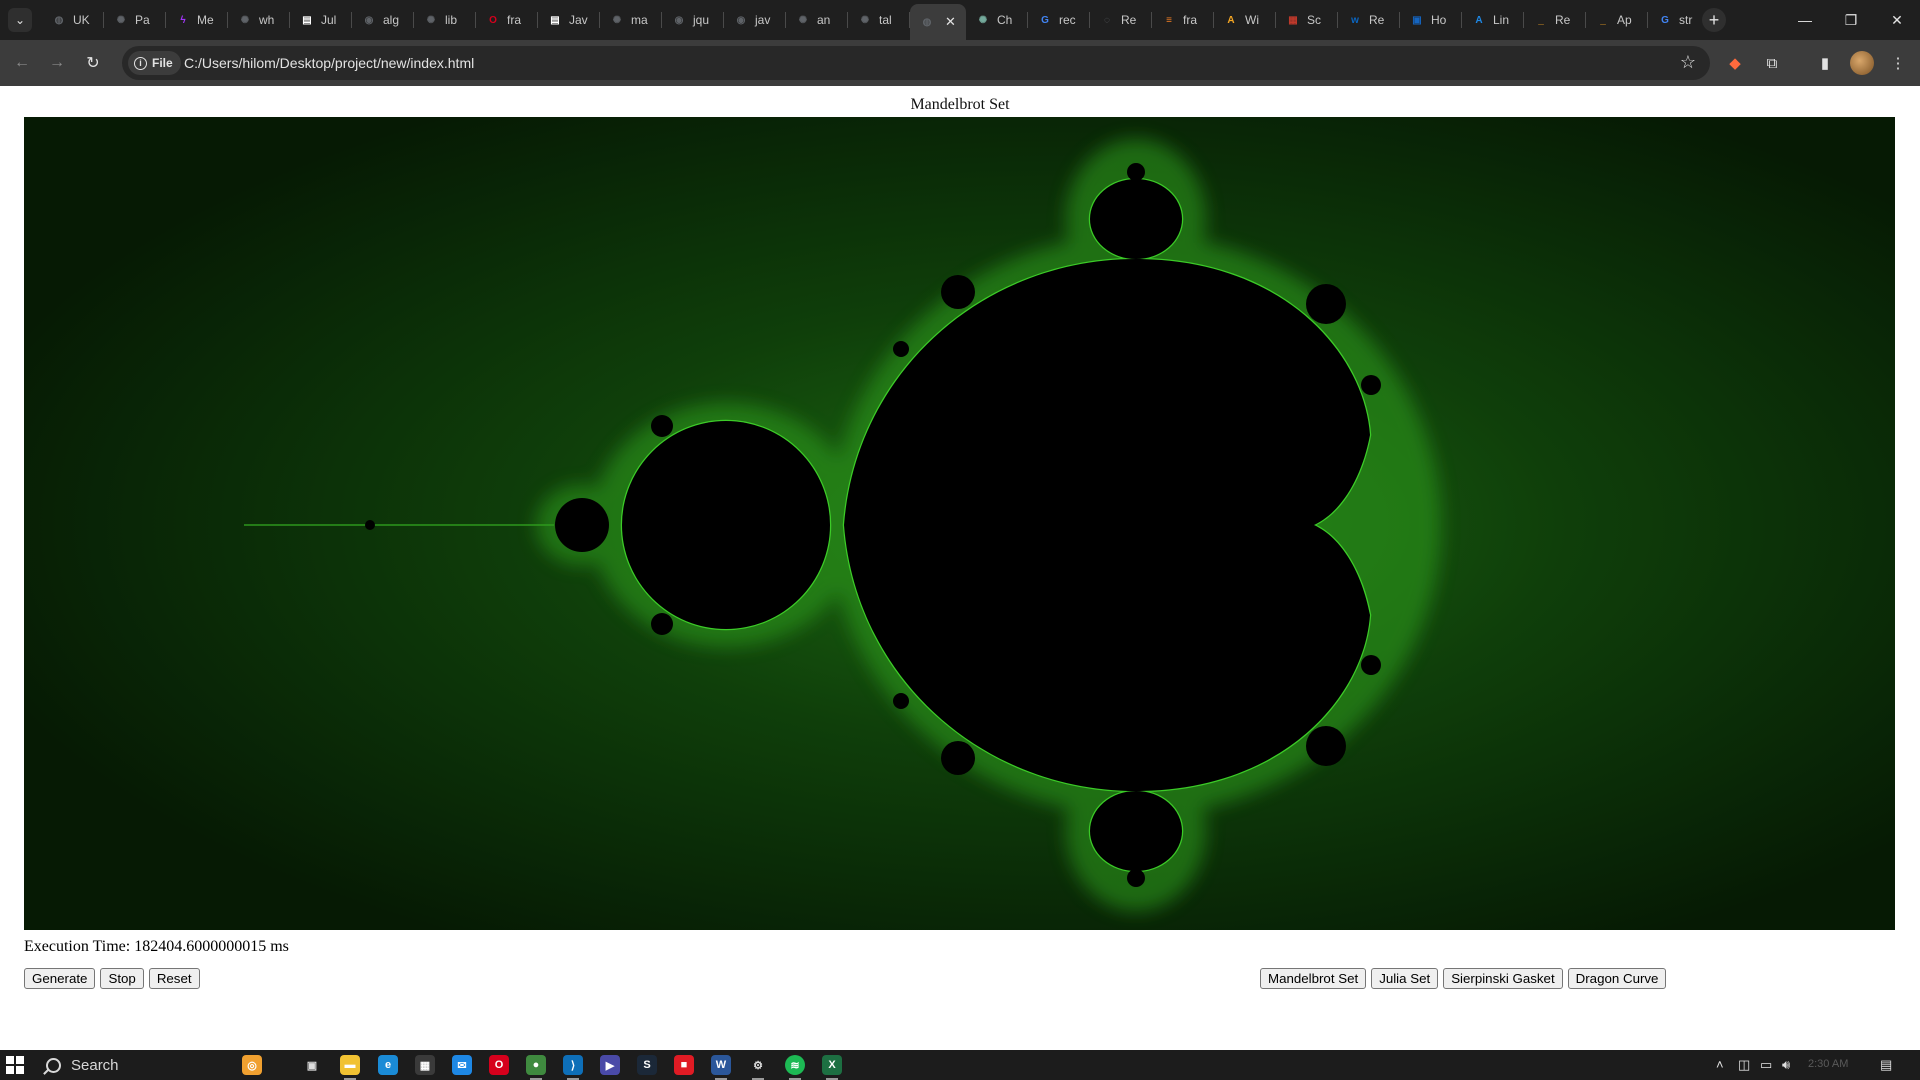  Describe the element at coordinates (1766, 1065) in the screenshot. I see `network-icon: ▭` at that location.